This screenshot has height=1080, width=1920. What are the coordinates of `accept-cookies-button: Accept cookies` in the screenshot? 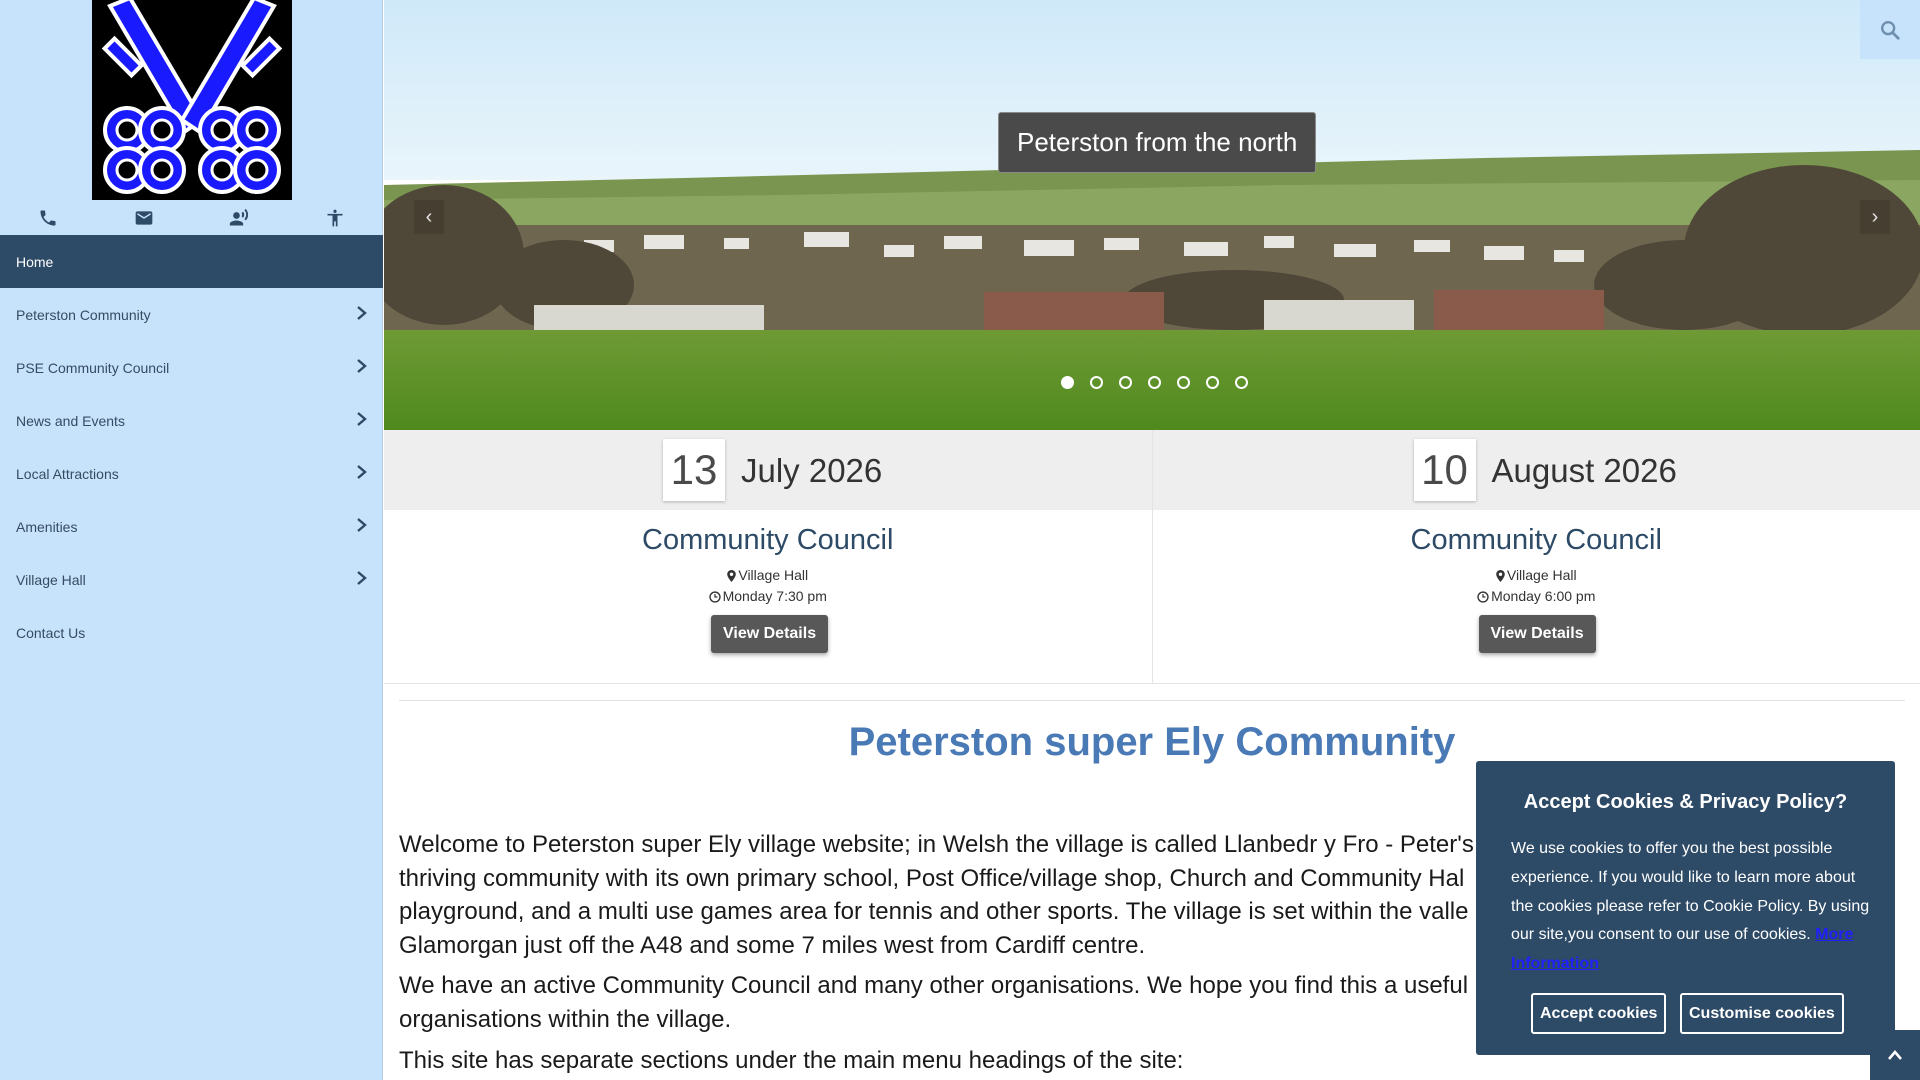 It's located at (1599, 1013).